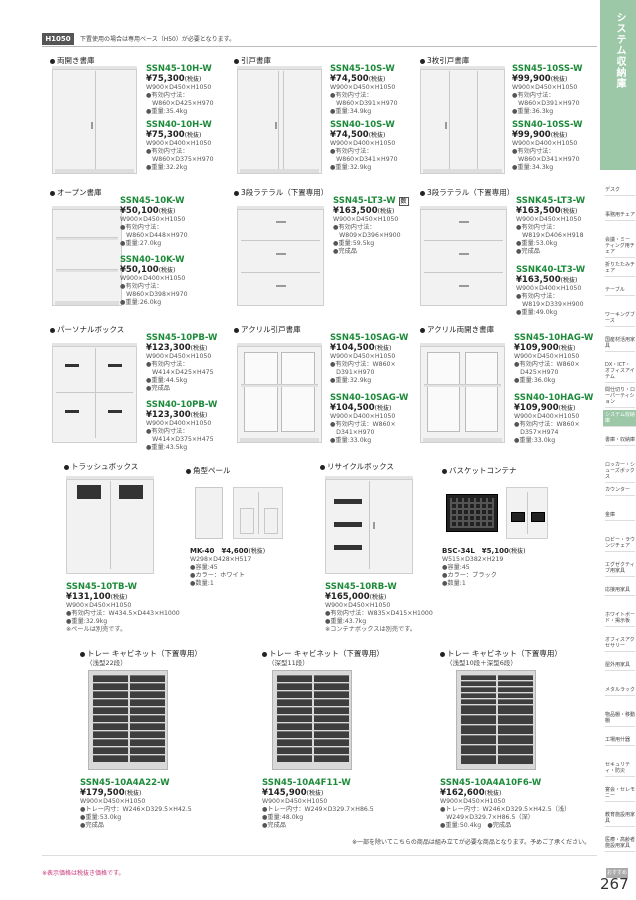 Image resolution: width=636 pixels, height=900 pixels. What do you see at coordinates (306, 783) in the screenshot?
I see `product-code: SSN45-10A4F11-W` at bounding box center [306, 783].